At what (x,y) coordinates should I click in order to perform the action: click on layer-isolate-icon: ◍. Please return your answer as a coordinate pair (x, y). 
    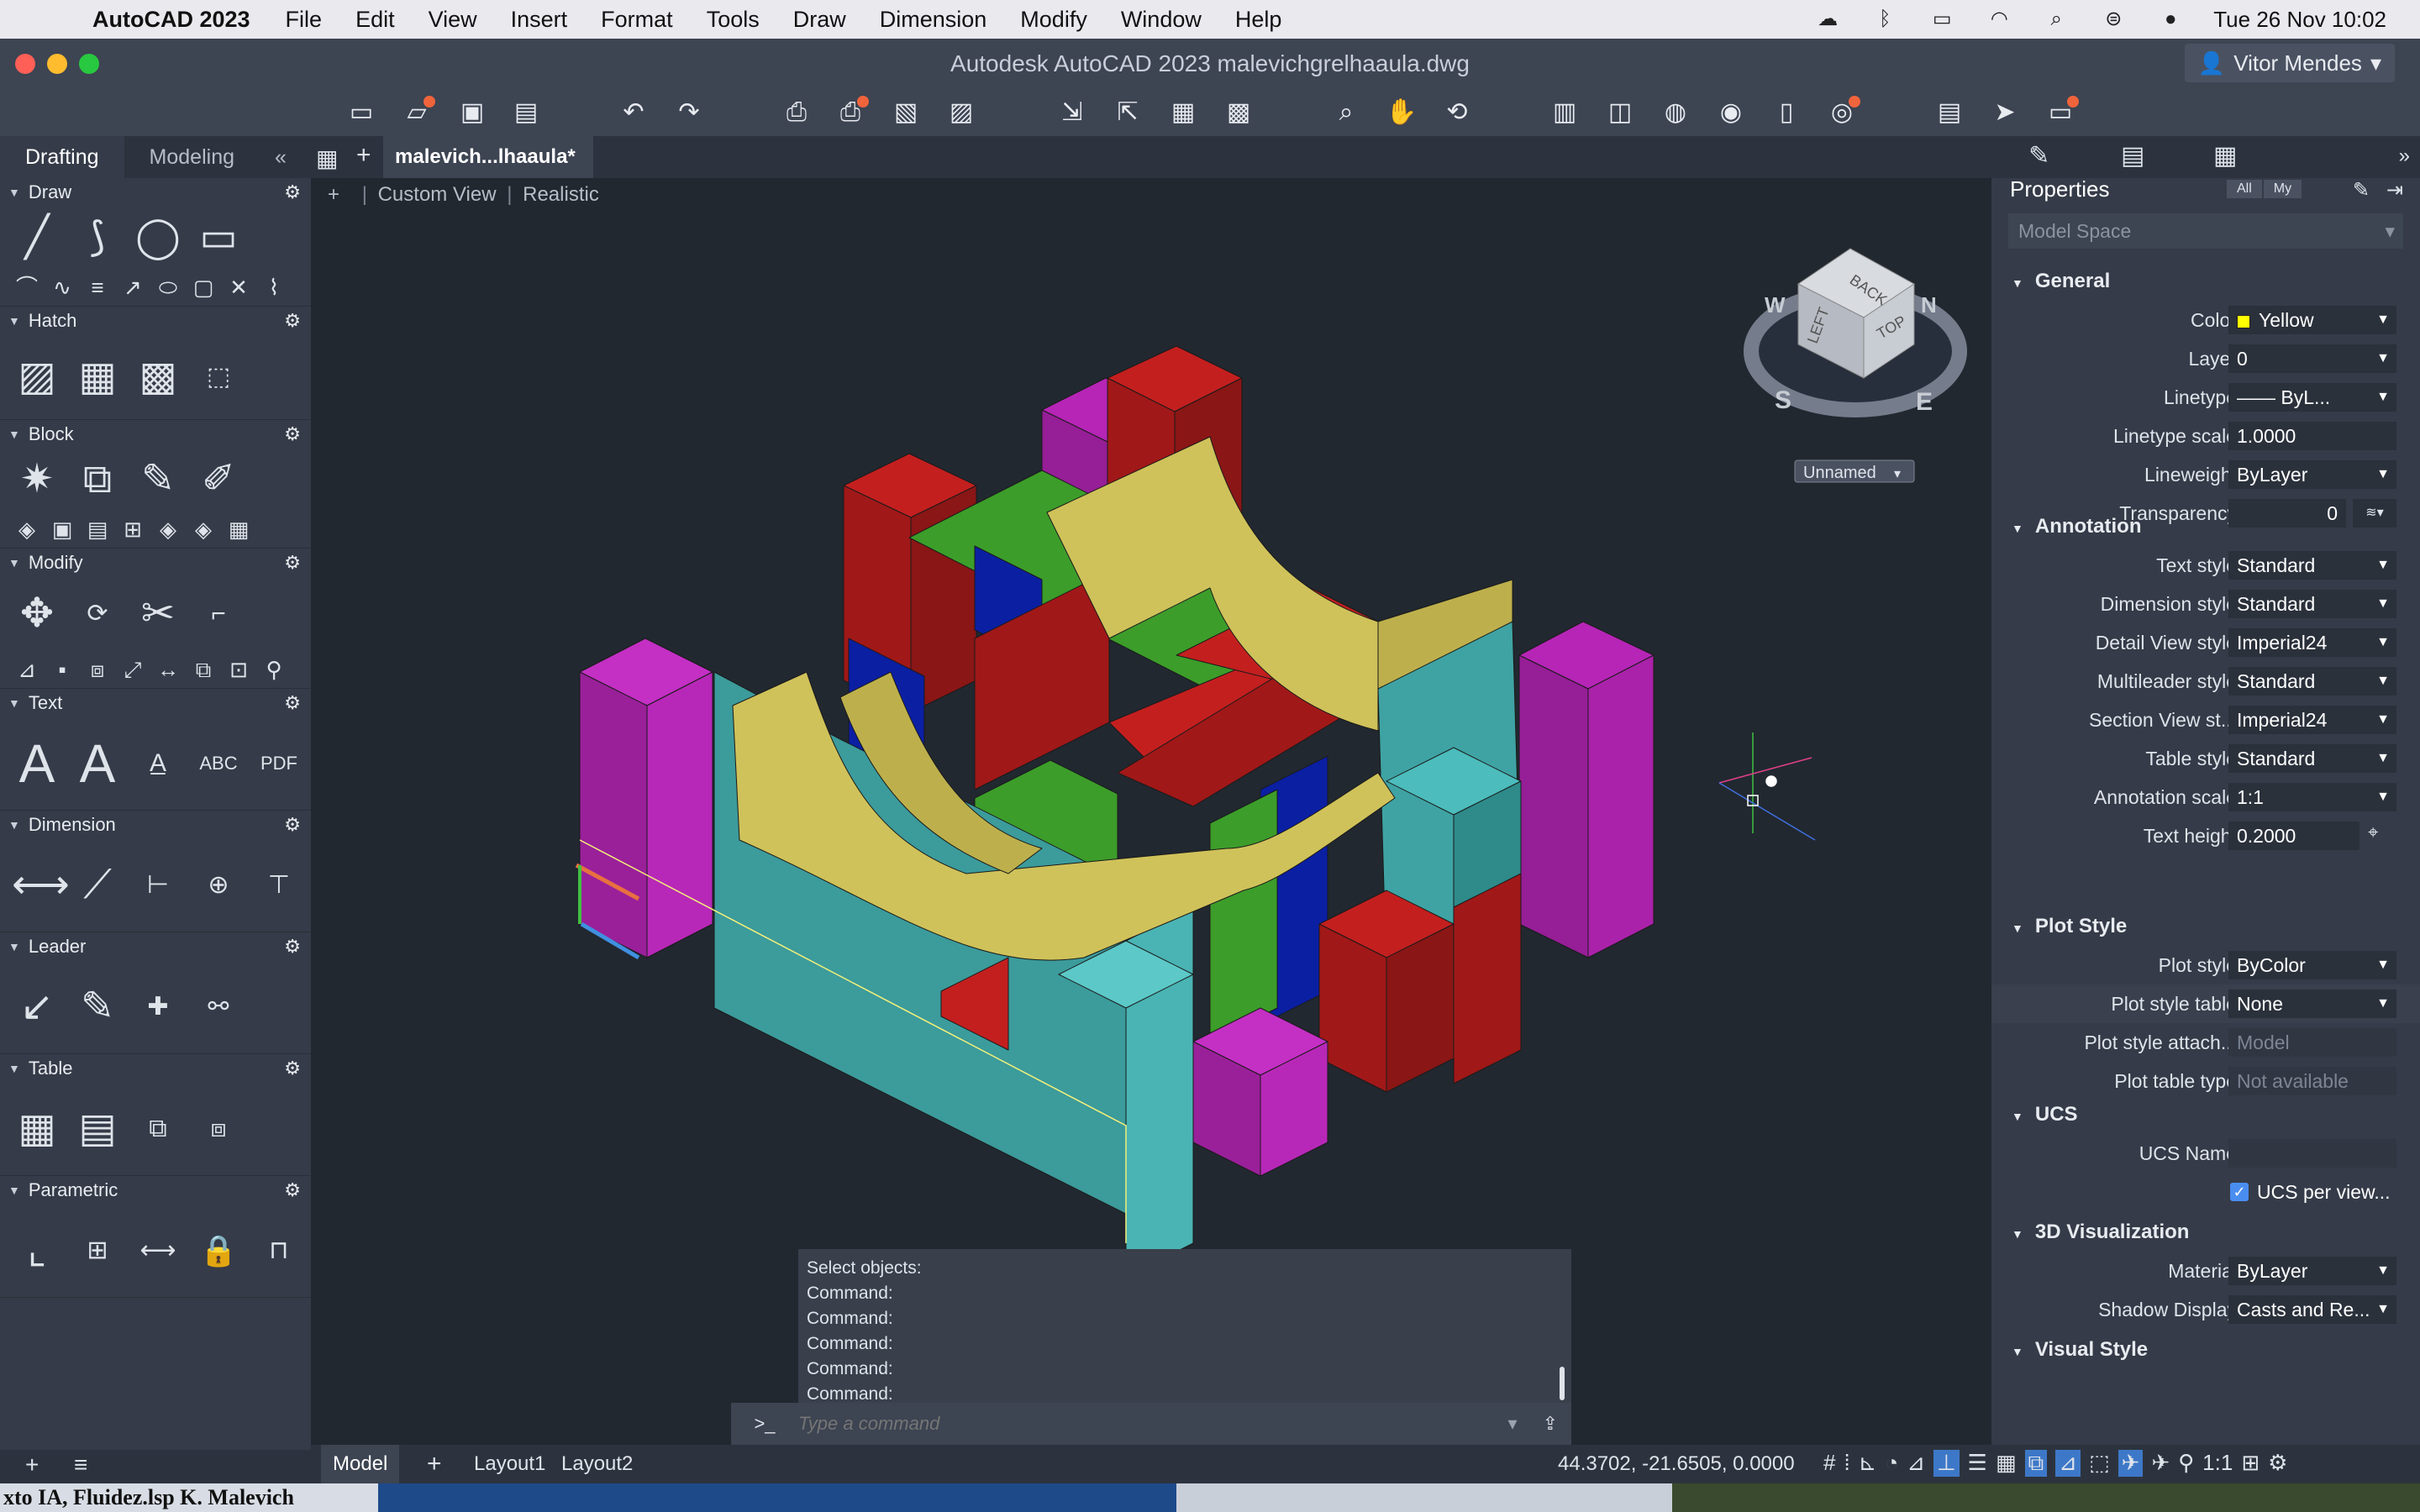
    Looking at the image, I should click on (1676, 112).